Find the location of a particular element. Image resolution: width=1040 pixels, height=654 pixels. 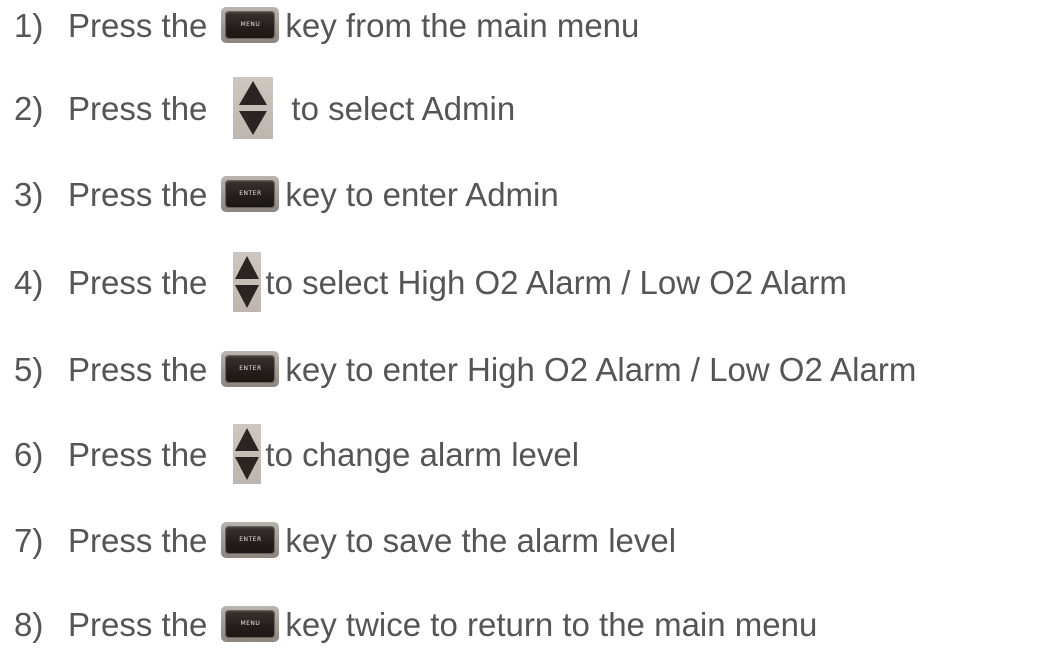

step-1: 1) Press the MENU key from the main menu is located at coordinates (326, 27).